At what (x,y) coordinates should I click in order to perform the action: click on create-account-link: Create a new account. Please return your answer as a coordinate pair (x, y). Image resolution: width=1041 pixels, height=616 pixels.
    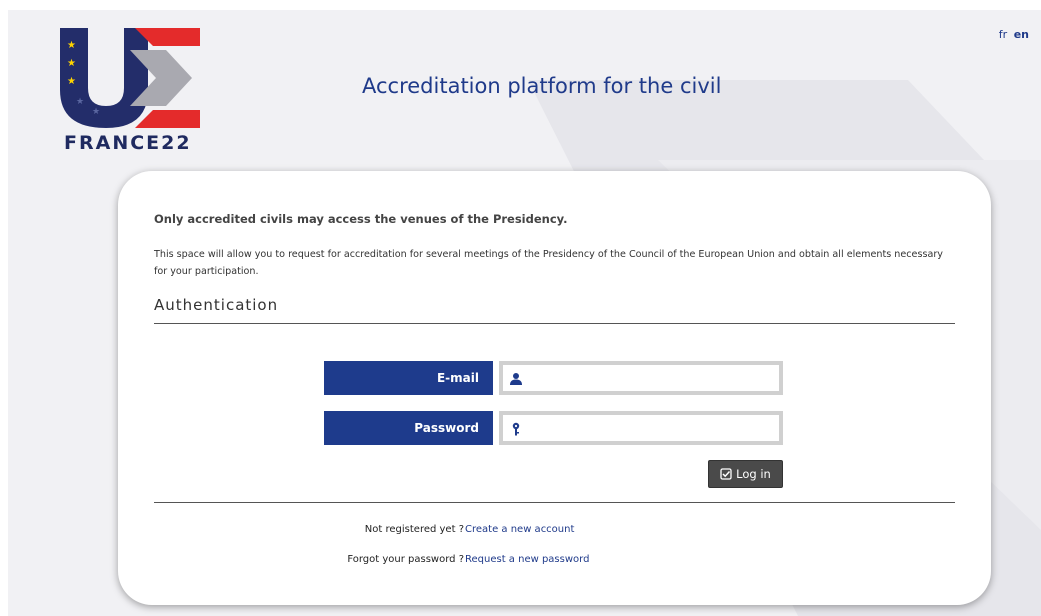
    Looking at the image, I should click on (519, 529).